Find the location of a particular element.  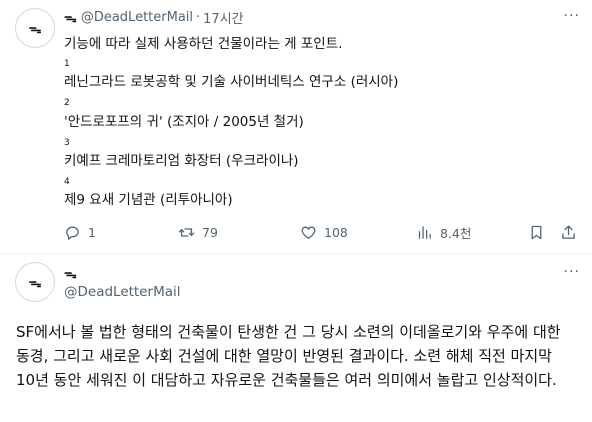

list-number: 2 is located at coordinates (67, 103).